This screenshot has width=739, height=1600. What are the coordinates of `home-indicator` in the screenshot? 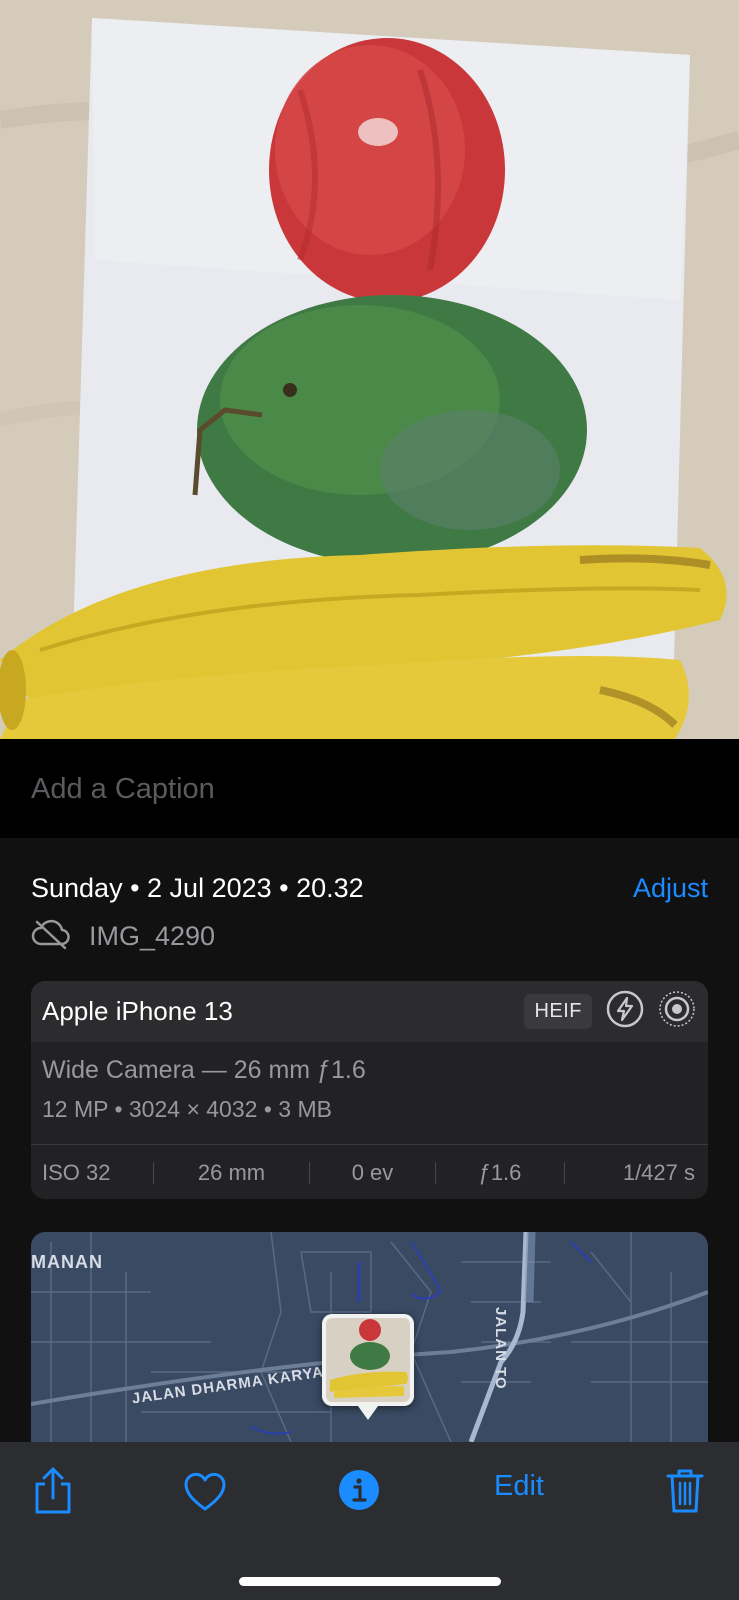 It's located at (370, 1581).